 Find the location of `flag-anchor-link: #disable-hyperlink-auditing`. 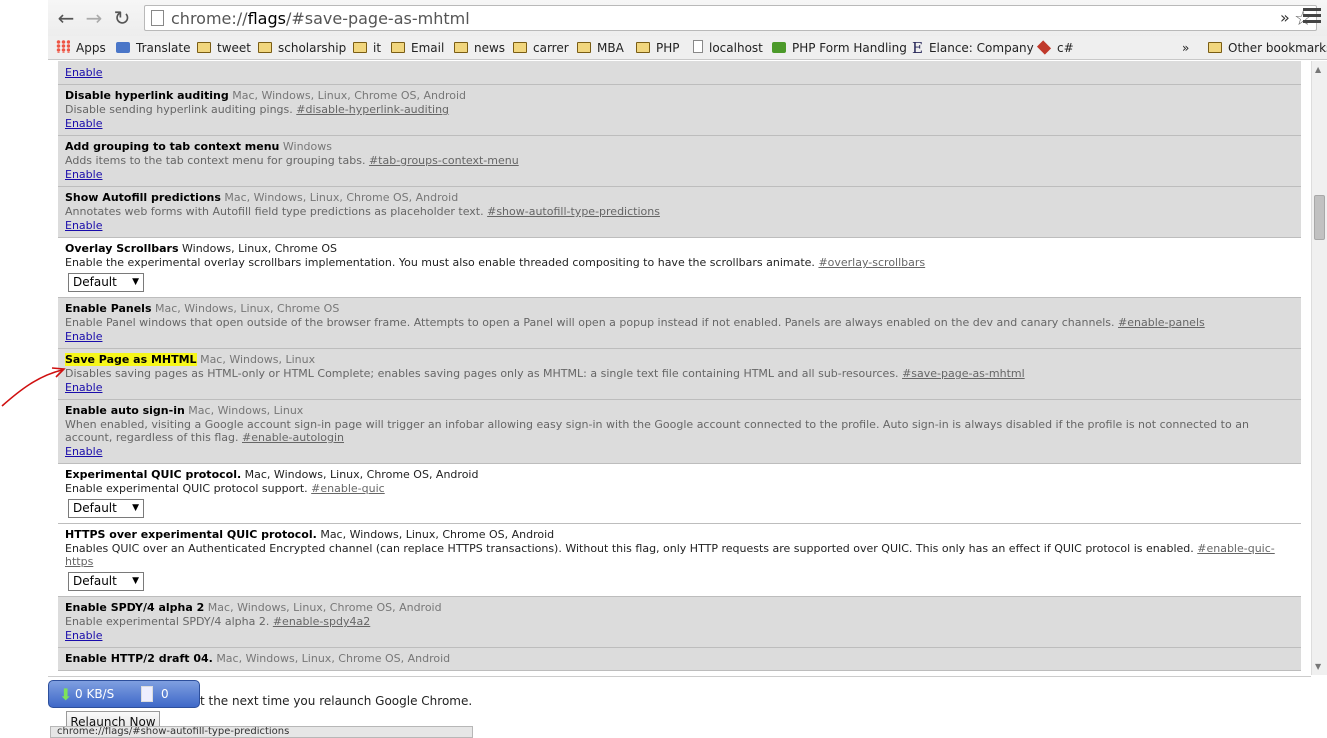

flag-anchor-link: #disable-hyperlink-auditing is located at coordinates (372, 109).